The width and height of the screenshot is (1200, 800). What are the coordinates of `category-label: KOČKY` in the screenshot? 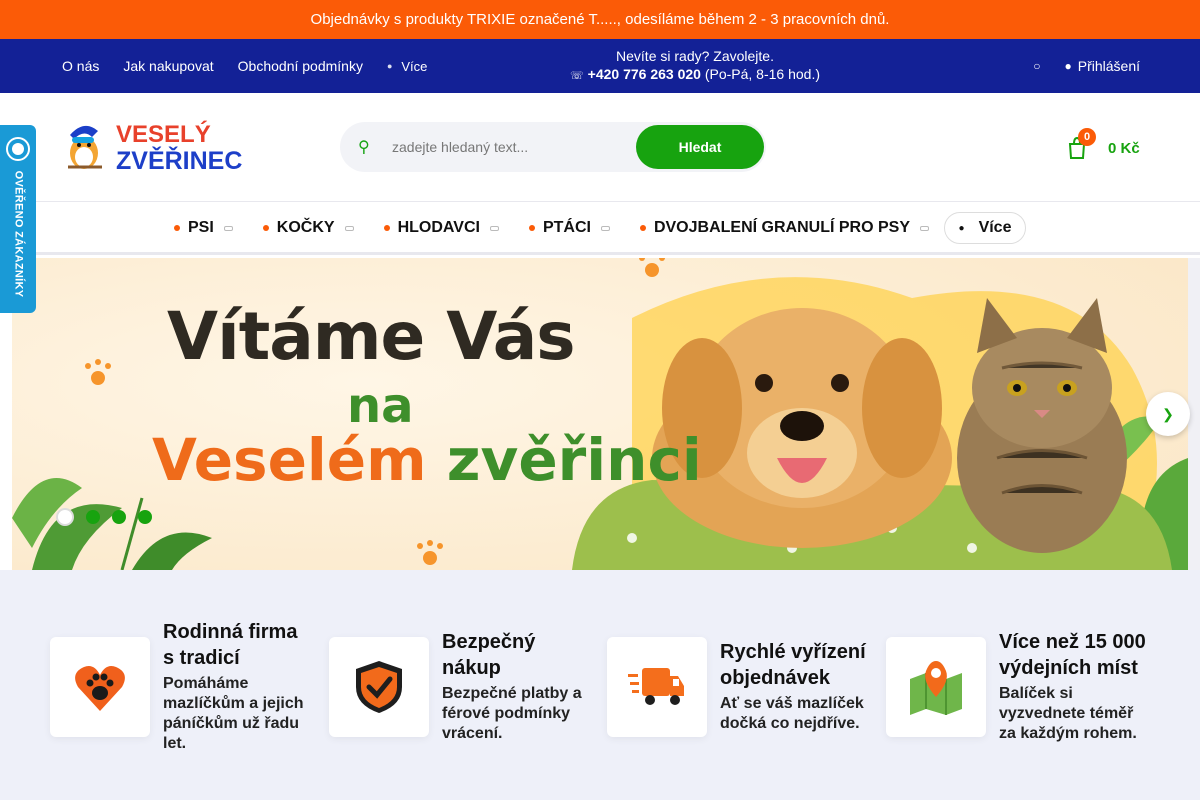 It's located at (305, 227).